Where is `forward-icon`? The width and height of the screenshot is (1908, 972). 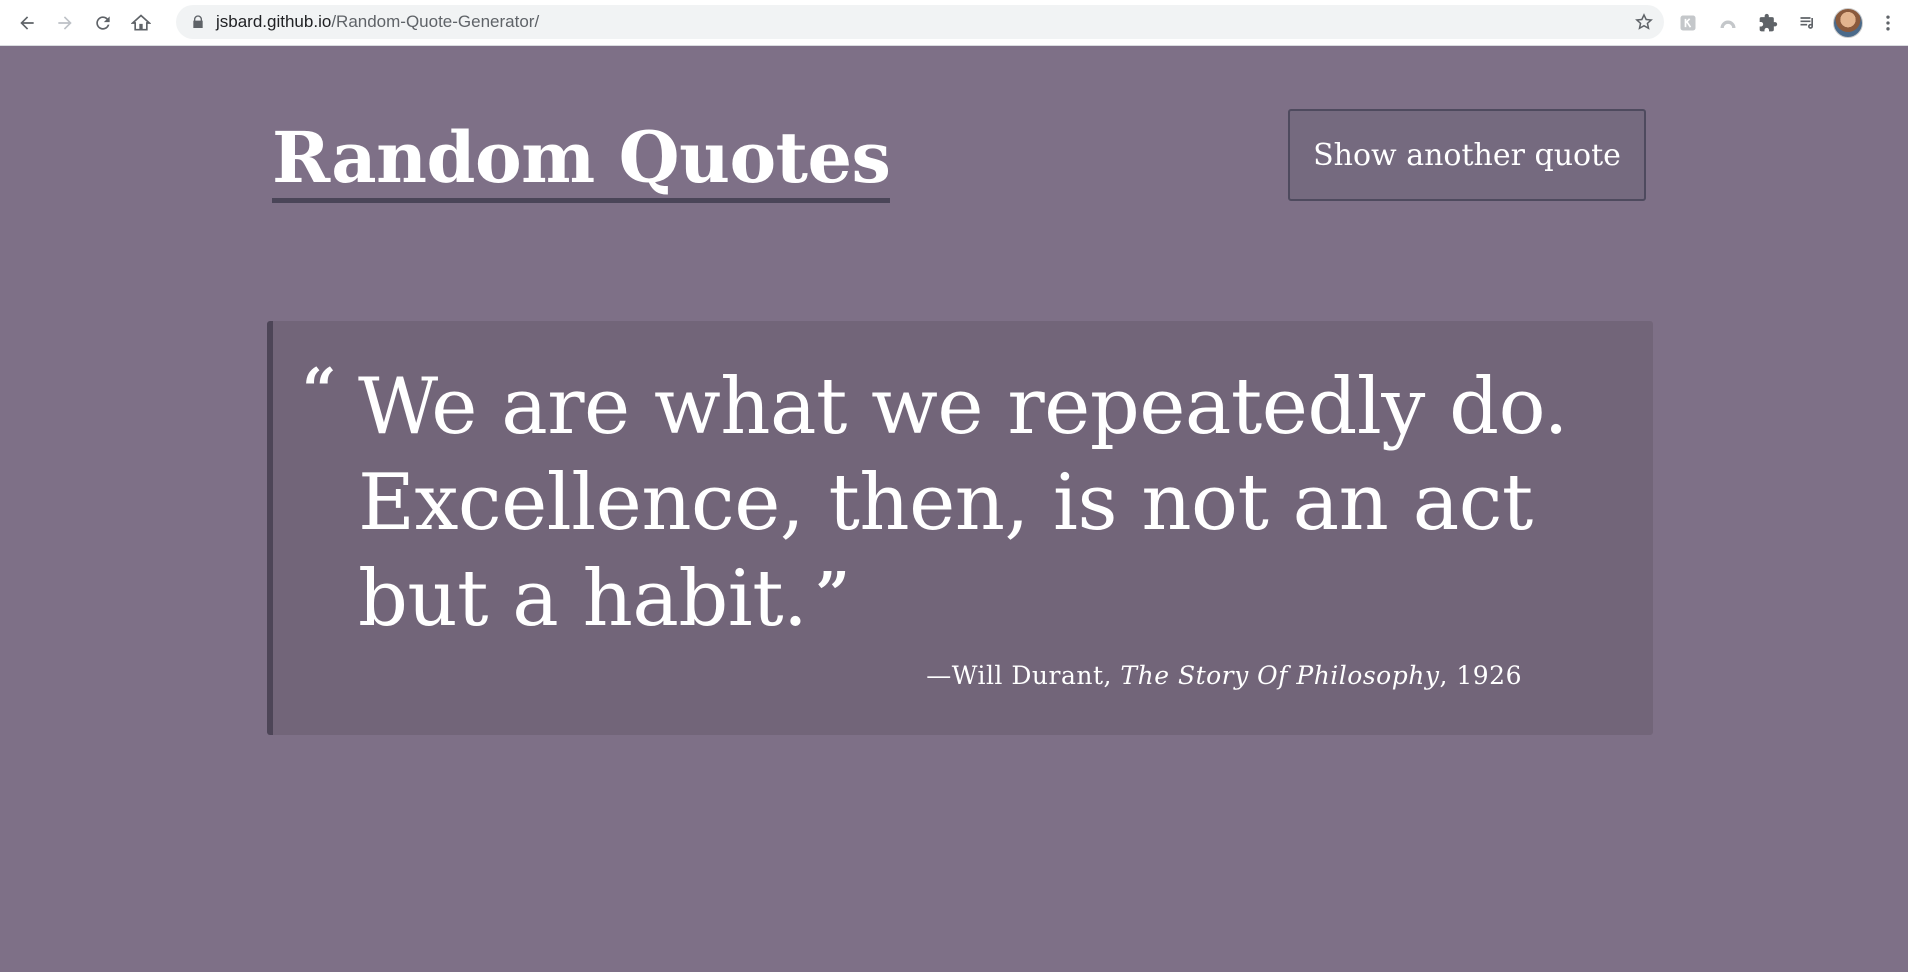 forward-icon is located at coordinates (65, 23).